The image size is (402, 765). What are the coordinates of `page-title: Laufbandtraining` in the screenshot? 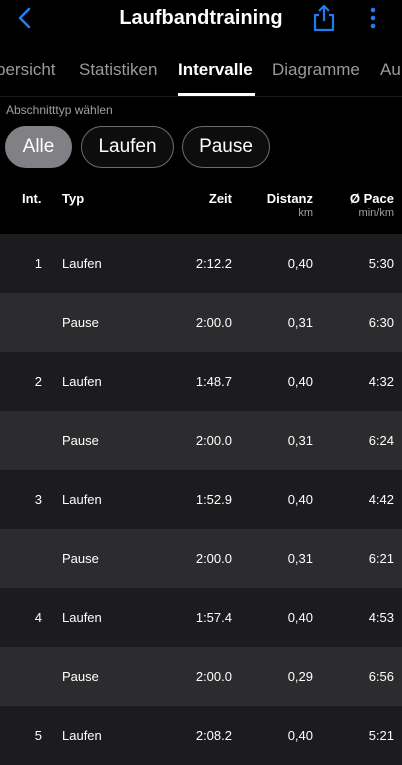 It's located at (201, 17).